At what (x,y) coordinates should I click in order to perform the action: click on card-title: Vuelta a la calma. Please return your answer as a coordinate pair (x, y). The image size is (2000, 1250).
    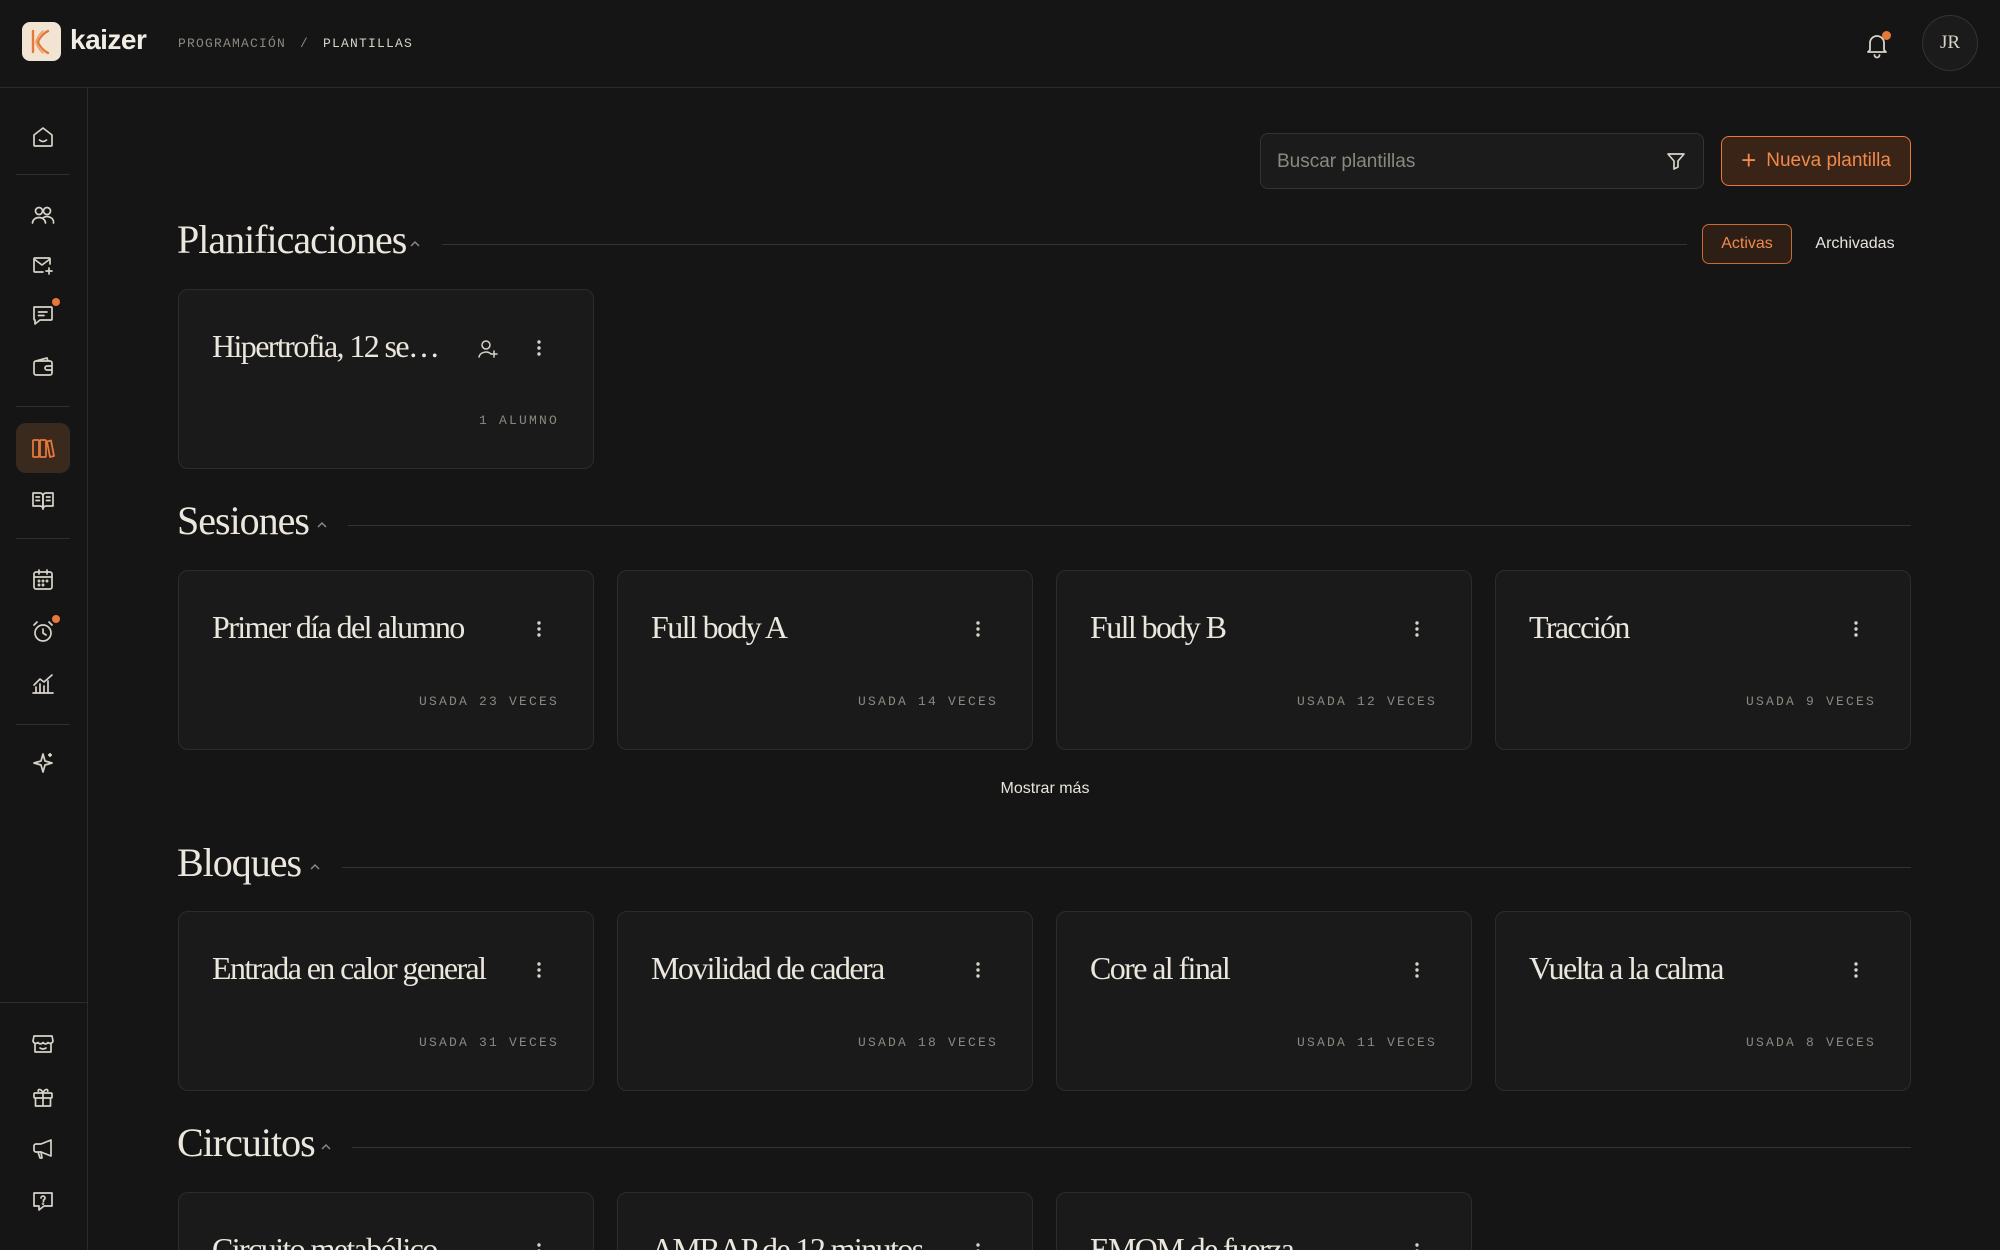
    Looking at the image, I should click on (1626, 968).